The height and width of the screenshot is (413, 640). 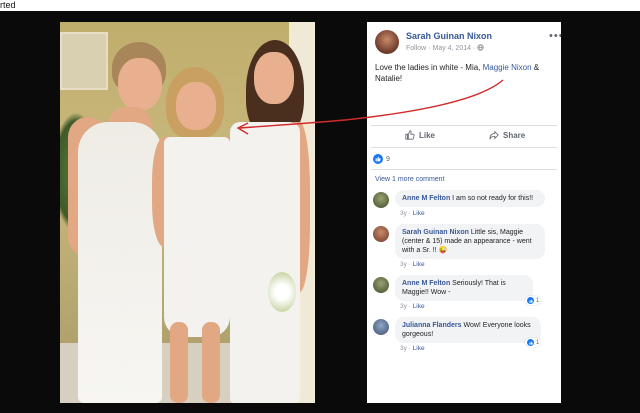 What do you see at coordinates (320, 5) in the screenshot?
I see `window-title-strip: rted` at bounding box center [320, 5].